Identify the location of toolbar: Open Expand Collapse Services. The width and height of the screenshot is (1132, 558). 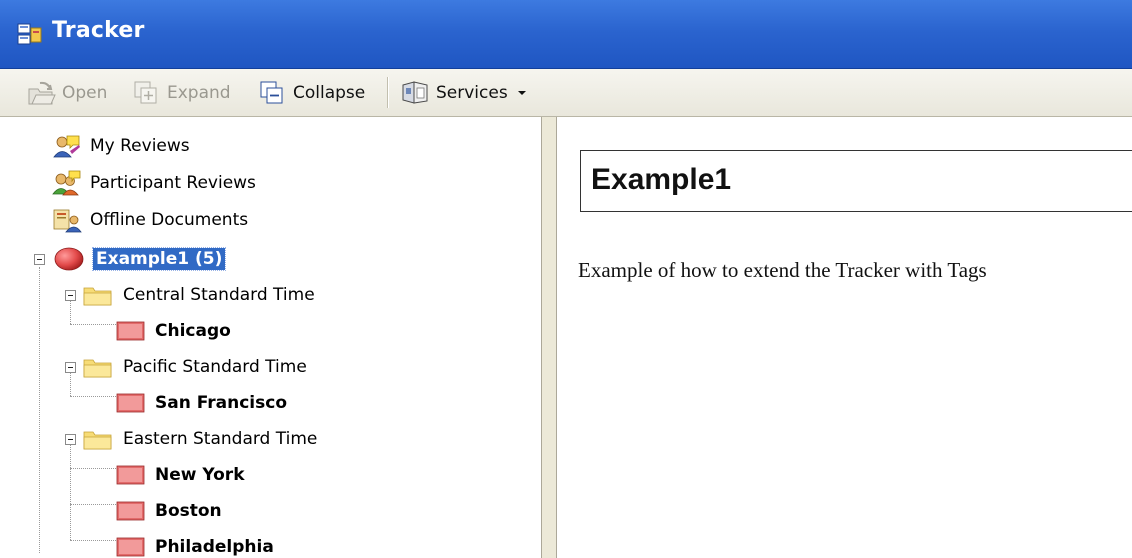
(566, 93).